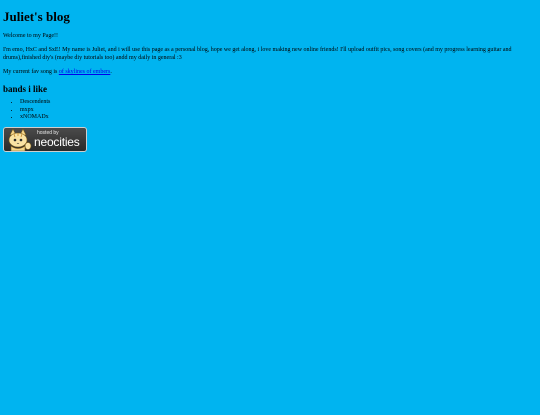  Describe the element at coordinates (31, 72) in the screenshot. I see `fav-song-prefix: My current fav song is` at that location.